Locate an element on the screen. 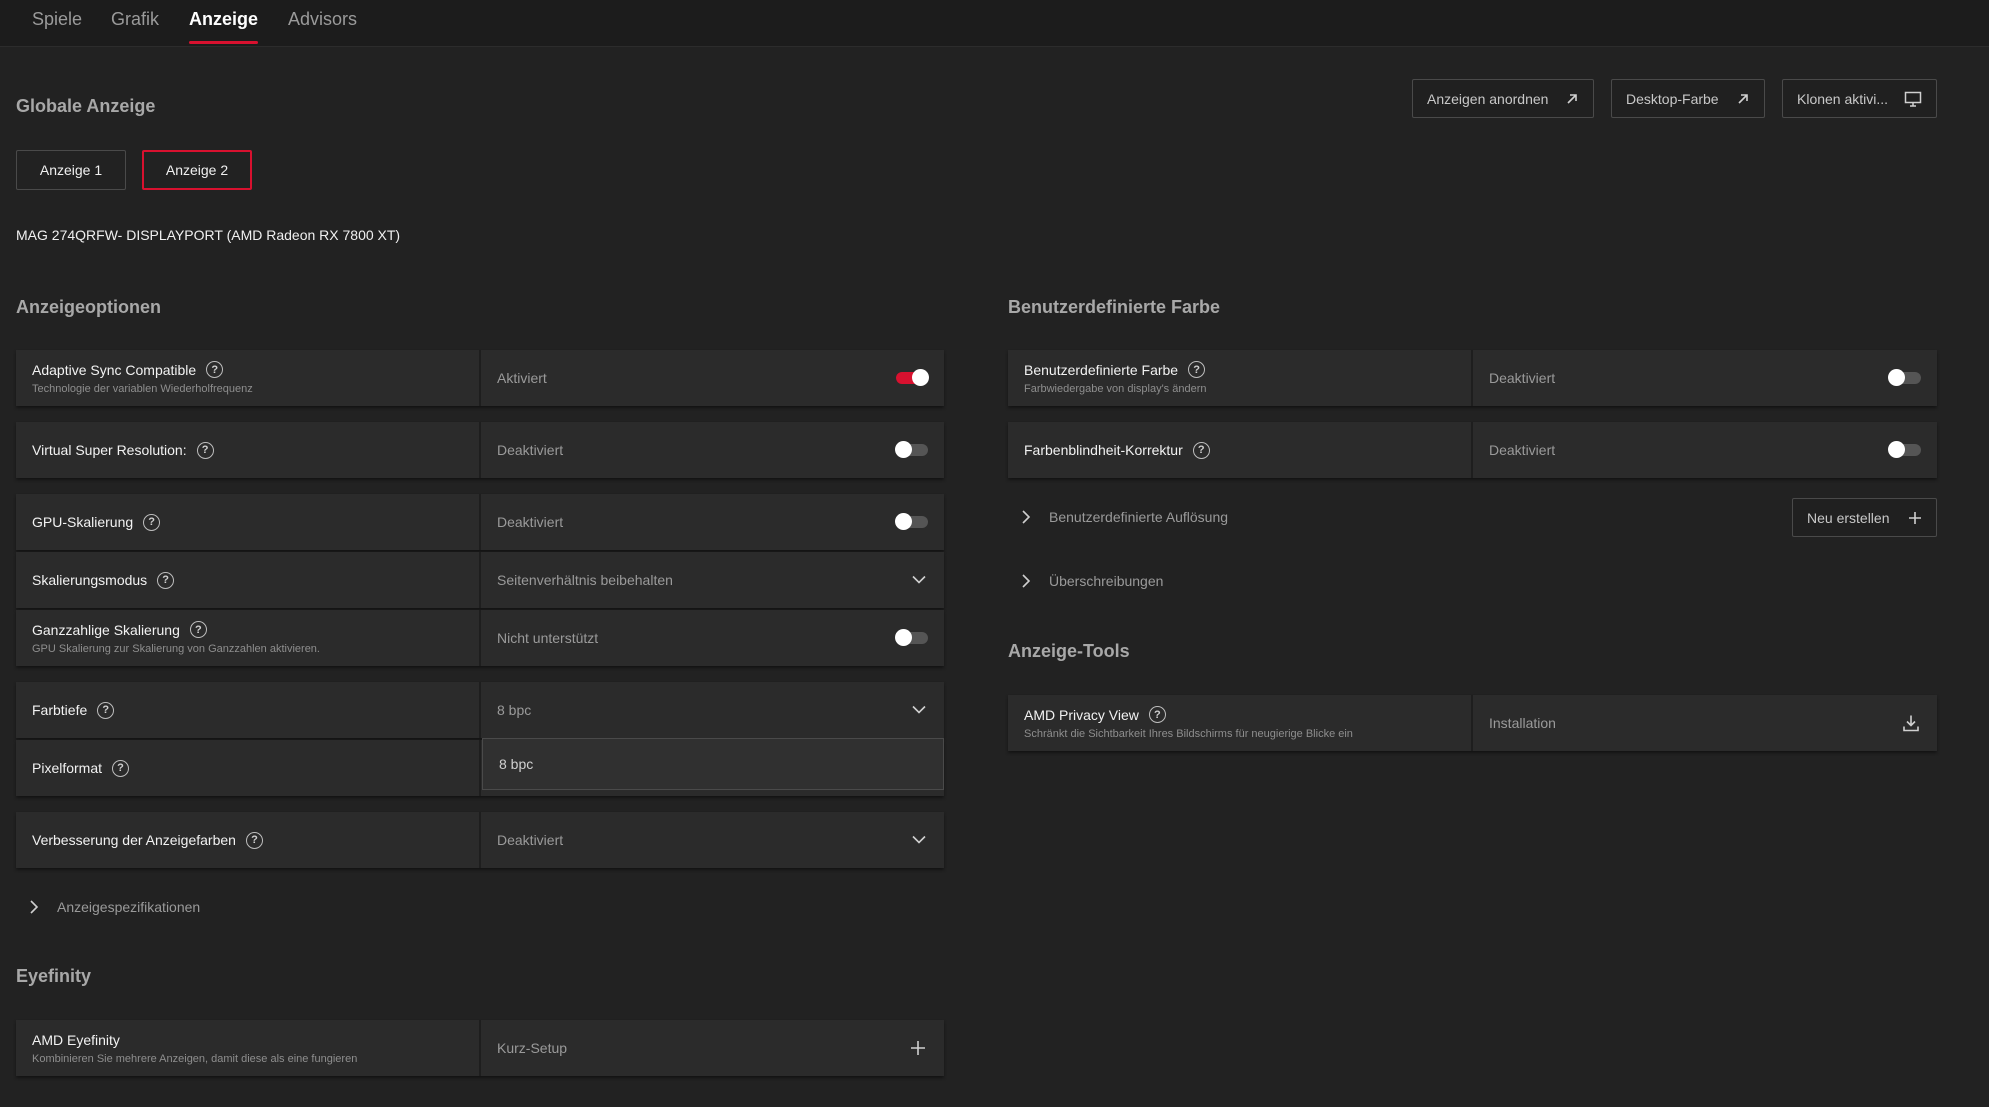 This screenshot has width=1989, height=1107. gpu-scaling-toggle is located at coordinates (911, 521).